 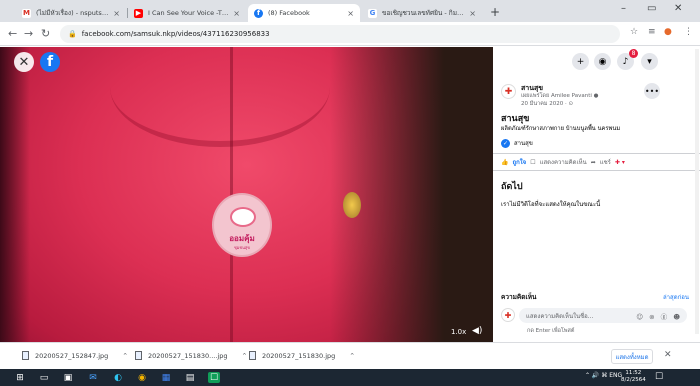 I want to click on post-action-bar: 👍 ถูกใจ ☐ แสดงความคิดเห็น ➦ แชร์ ✚ ▾, so click(x=596, y=162).